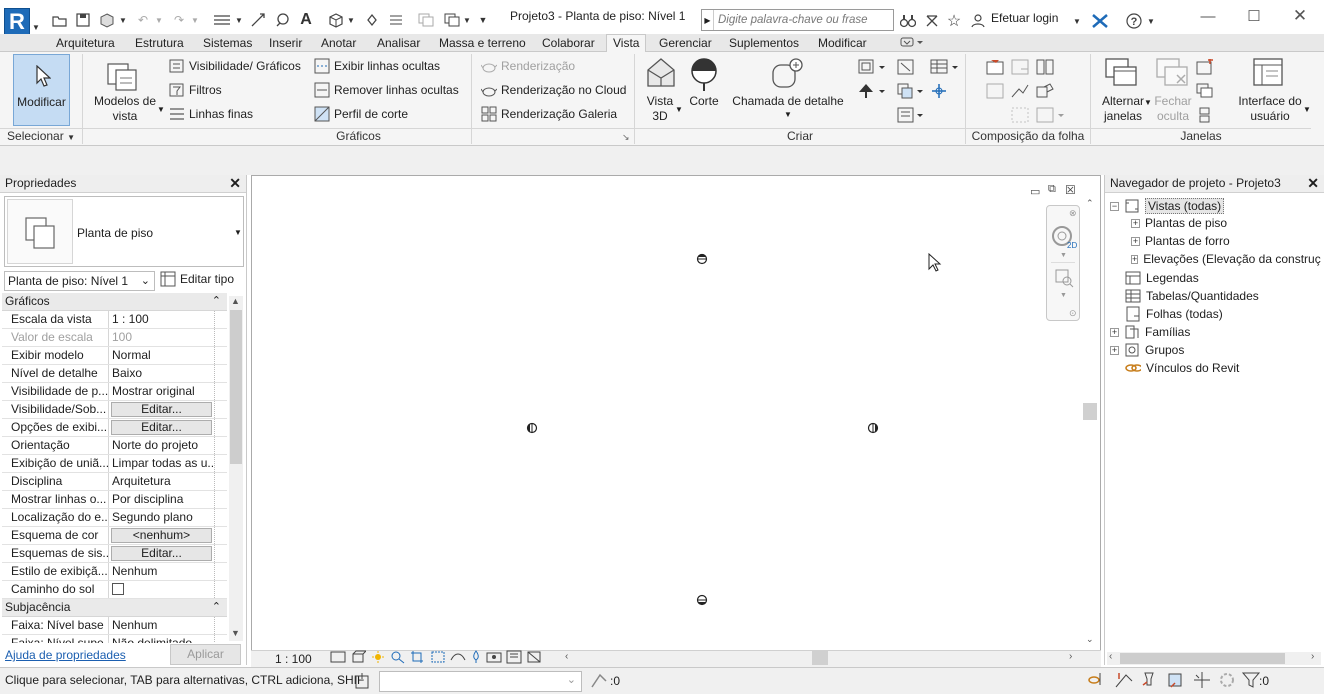  Describe the element at coordinates (912, 116) in the screenshot. I see `legends-icon` at that location.